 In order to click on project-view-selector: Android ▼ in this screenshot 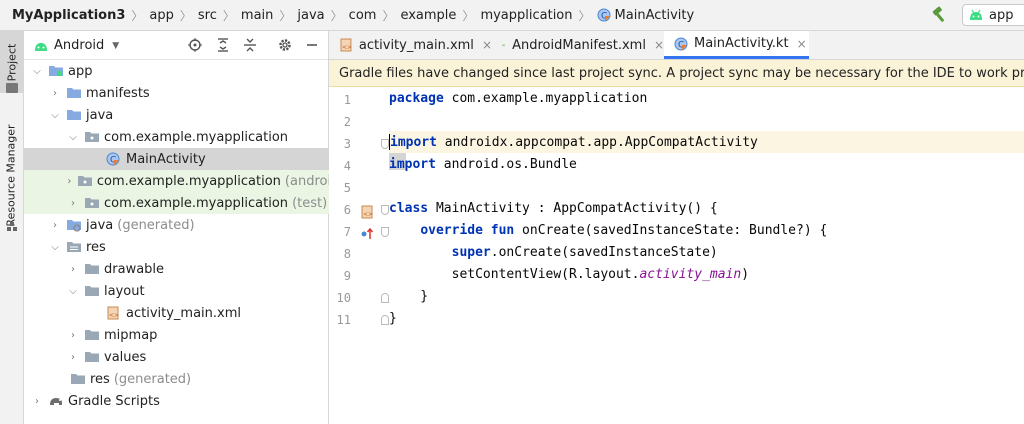, I will do `click(76, 45)`.